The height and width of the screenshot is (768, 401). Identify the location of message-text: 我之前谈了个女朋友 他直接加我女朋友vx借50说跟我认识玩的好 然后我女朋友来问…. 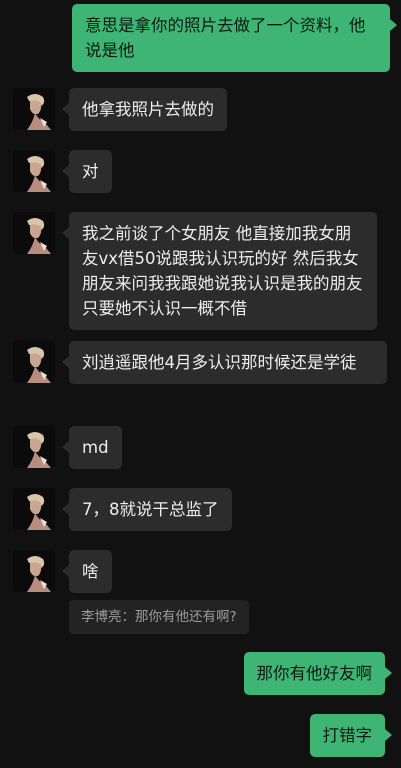
(222, 271).